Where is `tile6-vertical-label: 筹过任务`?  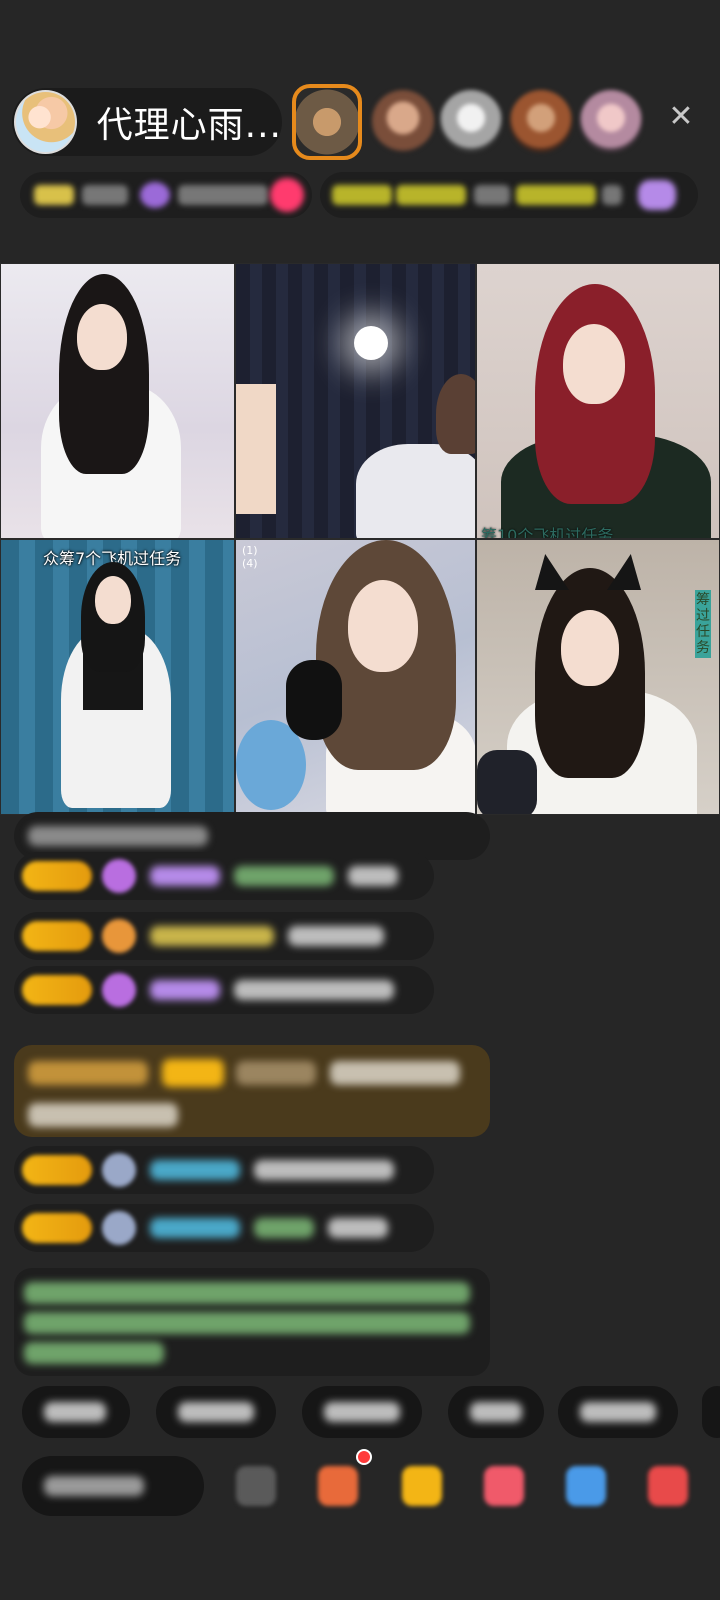 tile6-vertical-label: 筹过任务 is located at coordinates (703, 624).